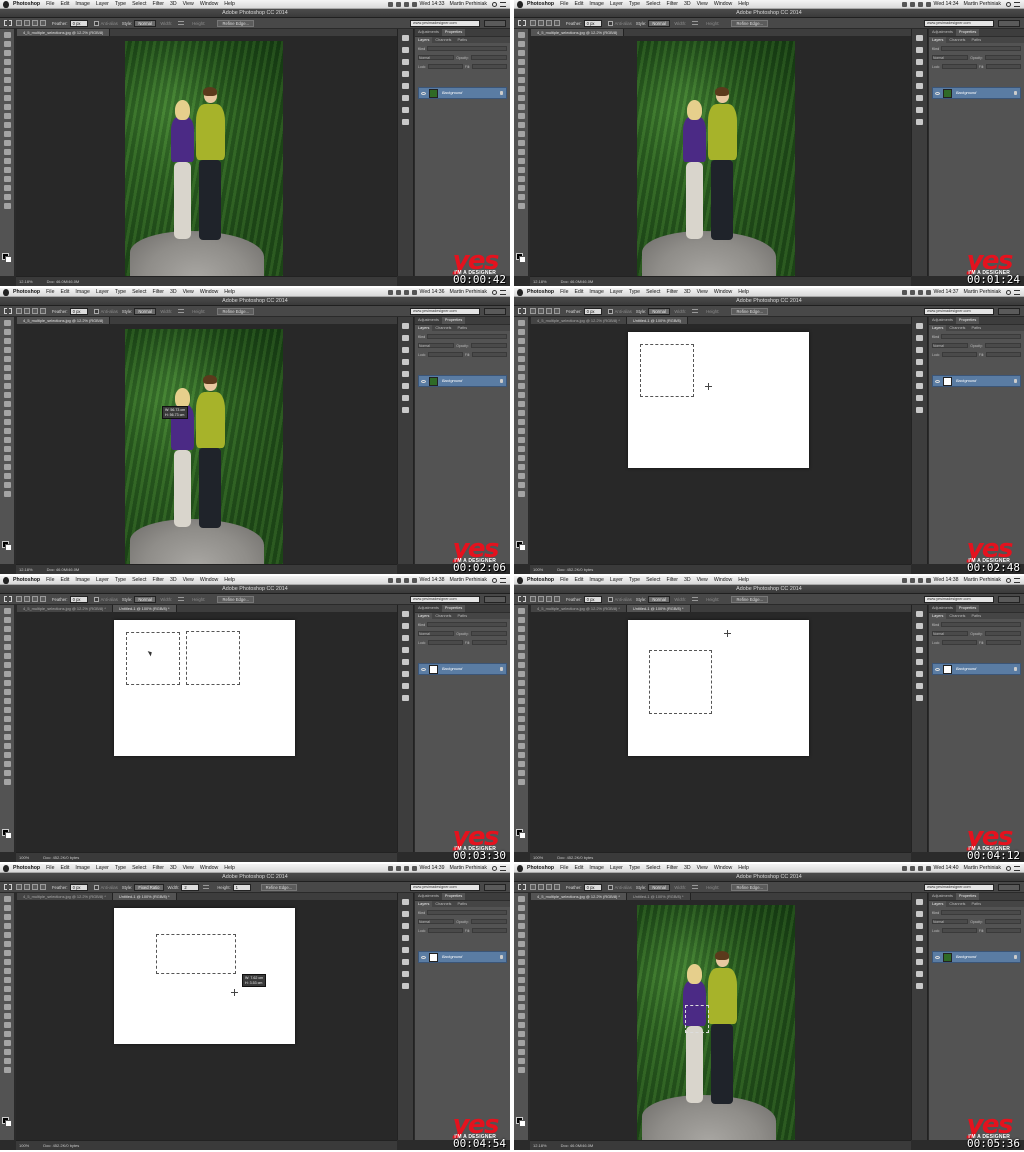 The width and height of the screenshot is (1024, 1152). I want to click on swap-dimensions-icon, so click(695, 23).